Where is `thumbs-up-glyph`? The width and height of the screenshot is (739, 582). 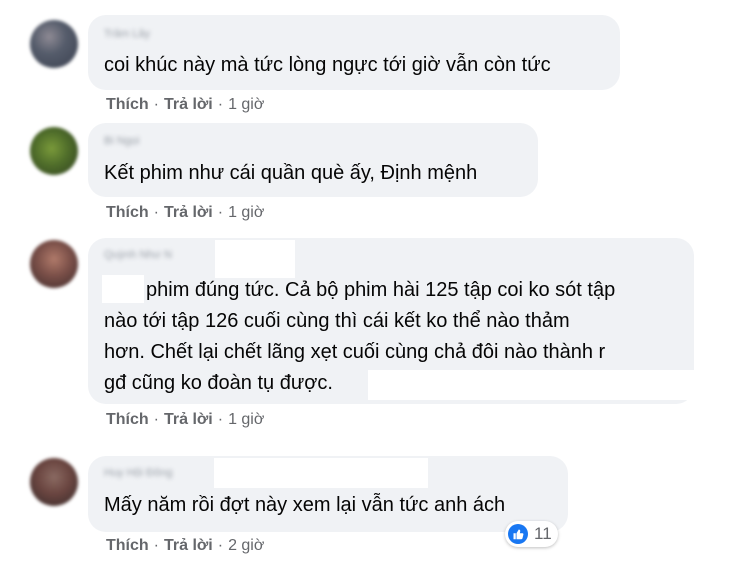 thumbs-up-glyph is located at coordinates (518, 534).